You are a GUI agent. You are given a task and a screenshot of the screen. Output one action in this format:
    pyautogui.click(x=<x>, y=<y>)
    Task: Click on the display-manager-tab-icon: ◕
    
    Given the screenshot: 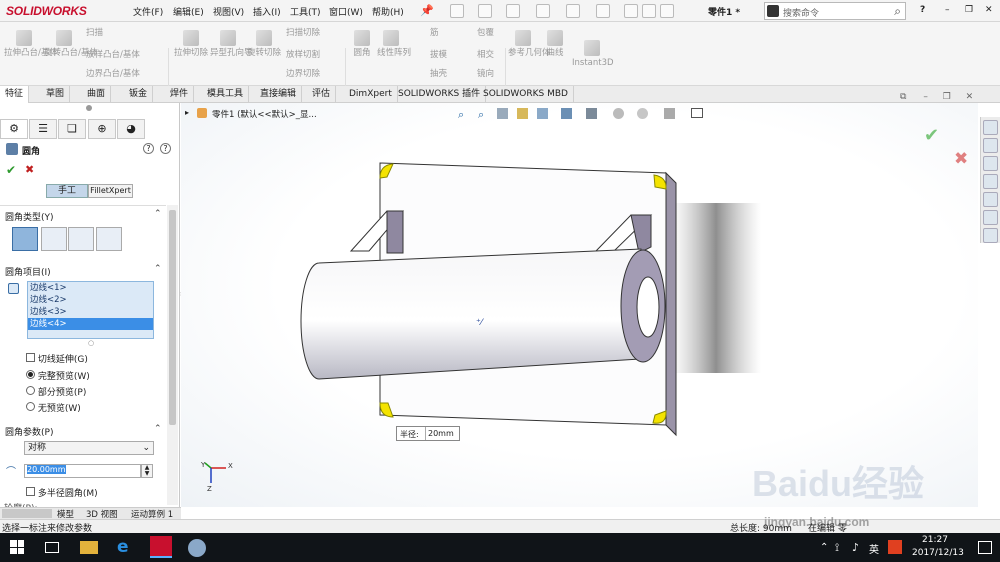 What is the action you would take?
    pyautogui.click(x=131, y=129)
    